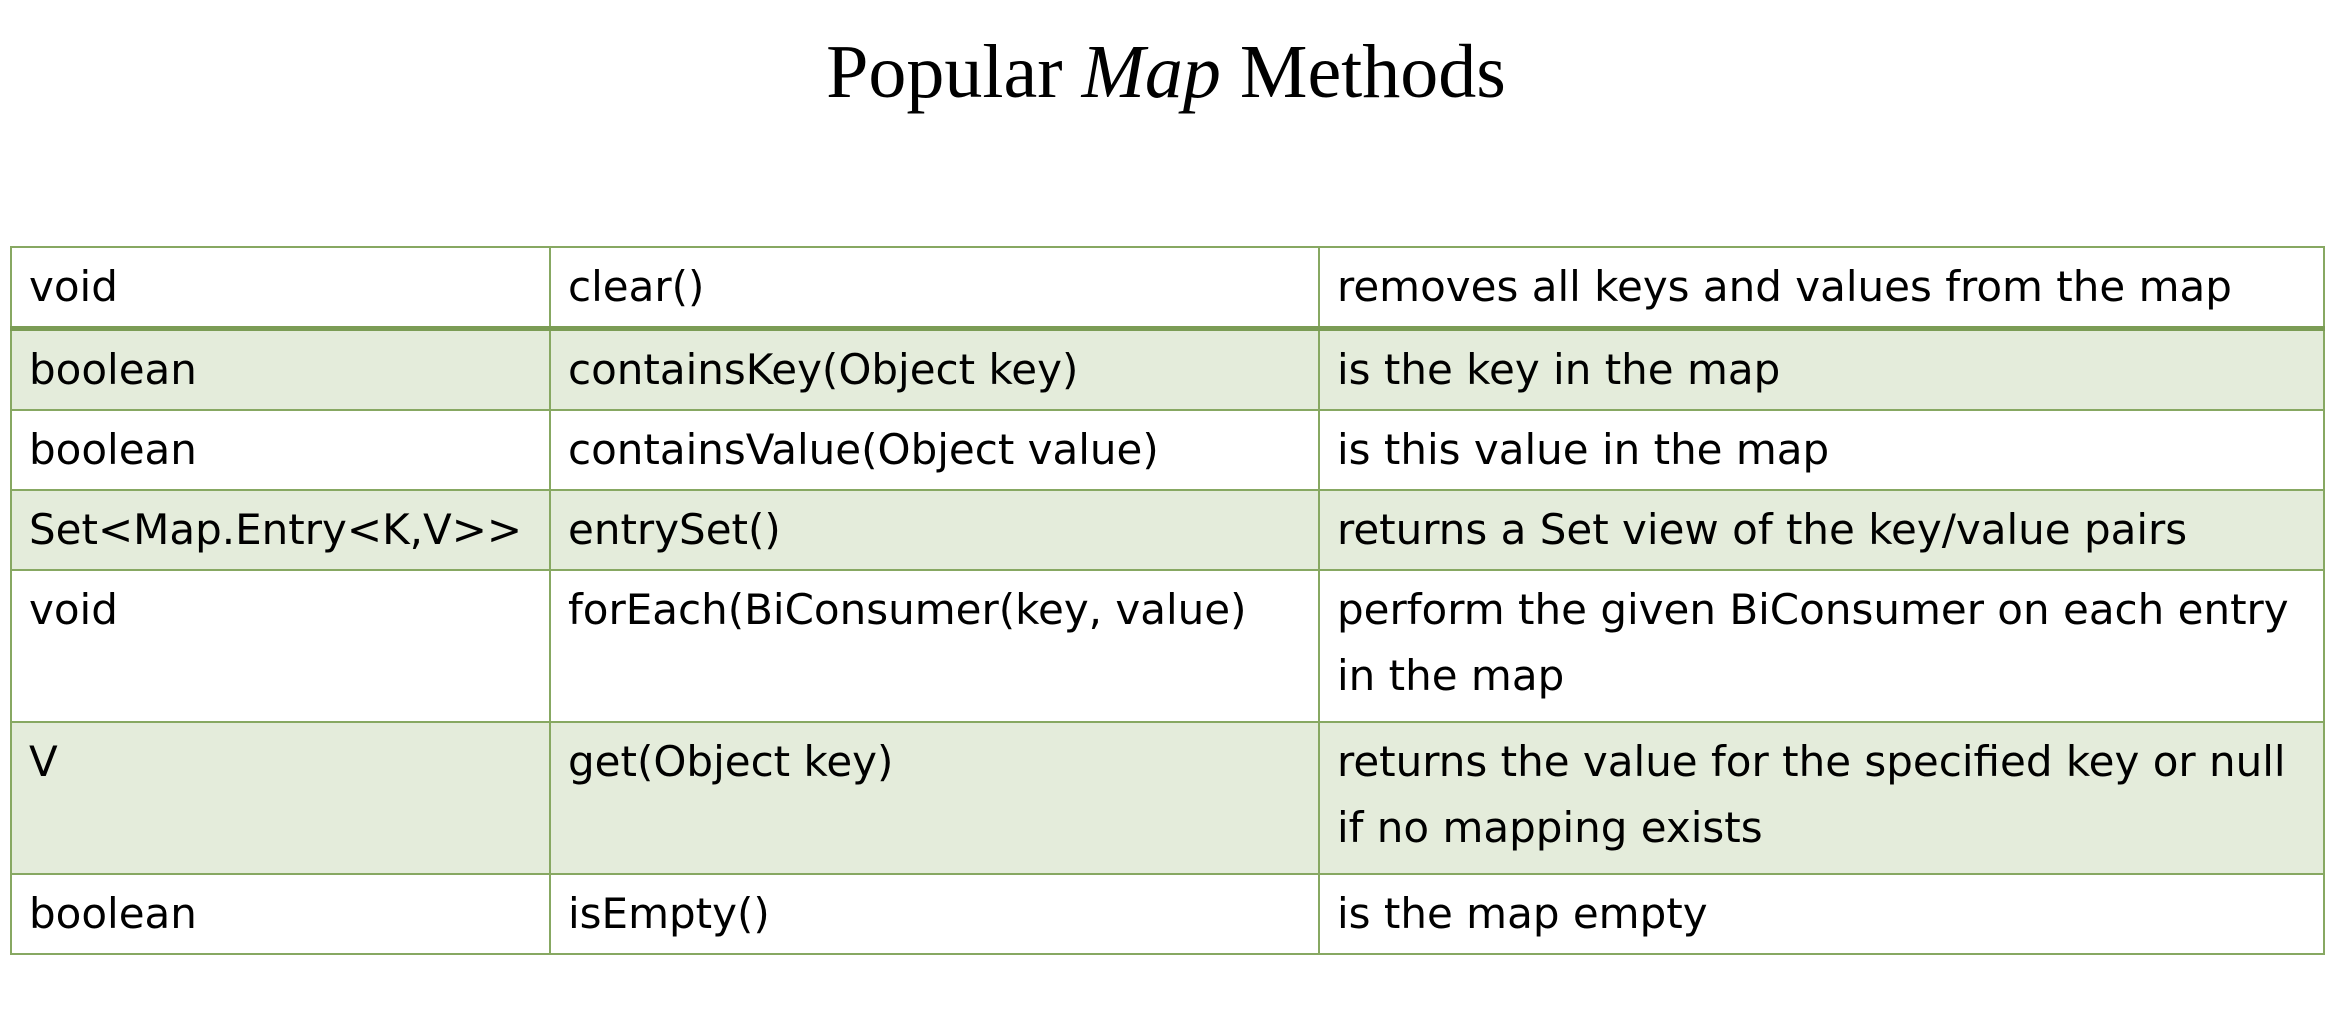 This screenshot has height=1033, width=2332. What do you see at coordinates (1821, 914) in the screenshot?
I see `description-cell: is the map empty` at bounding box center [1821, 914].